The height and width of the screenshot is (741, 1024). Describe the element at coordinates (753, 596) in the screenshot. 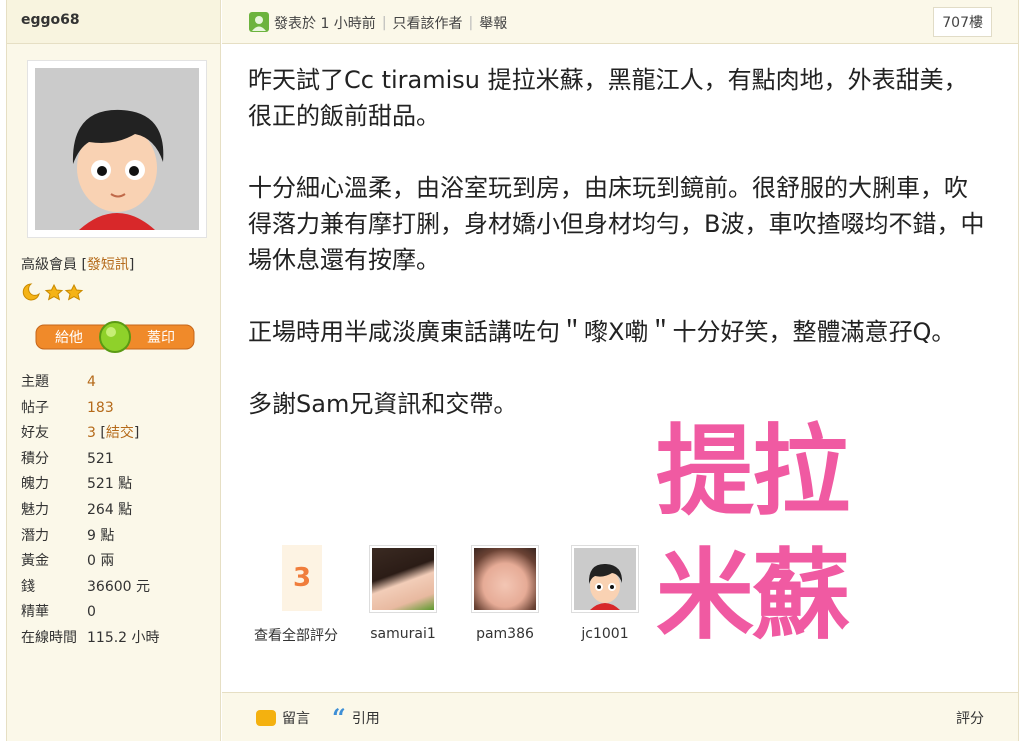

I see `watermark-text-line2: 米蘇` at that location.